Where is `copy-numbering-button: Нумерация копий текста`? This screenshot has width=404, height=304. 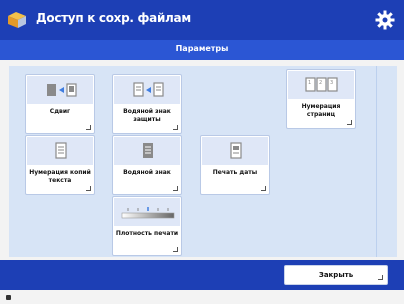
copy-numbering-button: Нумерация копий текста is located at coordinates (60, 165).